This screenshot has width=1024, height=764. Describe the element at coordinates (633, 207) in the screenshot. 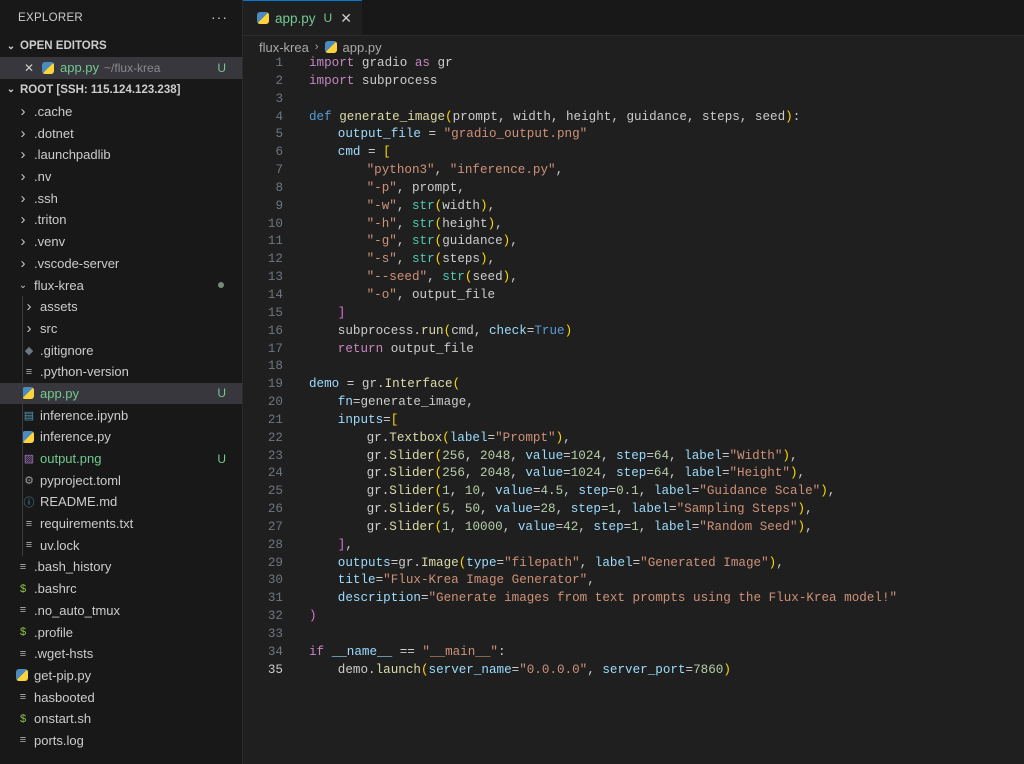

I see `code-line: 9 "-w", str(width),` at that location.